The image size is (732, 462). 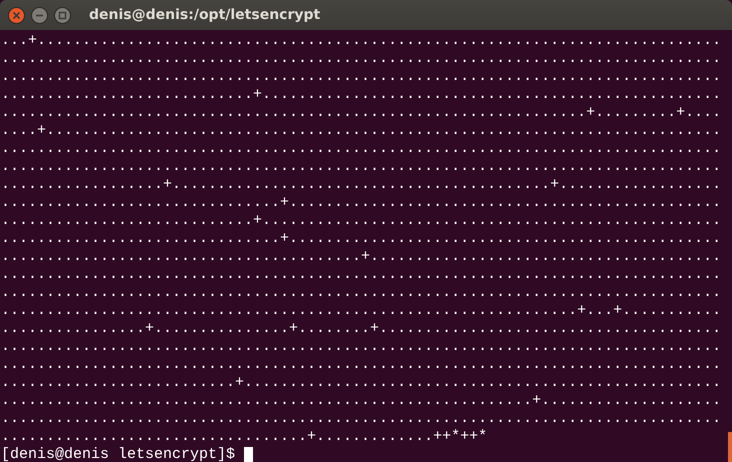 I want to click on scrollbar, so click(x=730, y=447).